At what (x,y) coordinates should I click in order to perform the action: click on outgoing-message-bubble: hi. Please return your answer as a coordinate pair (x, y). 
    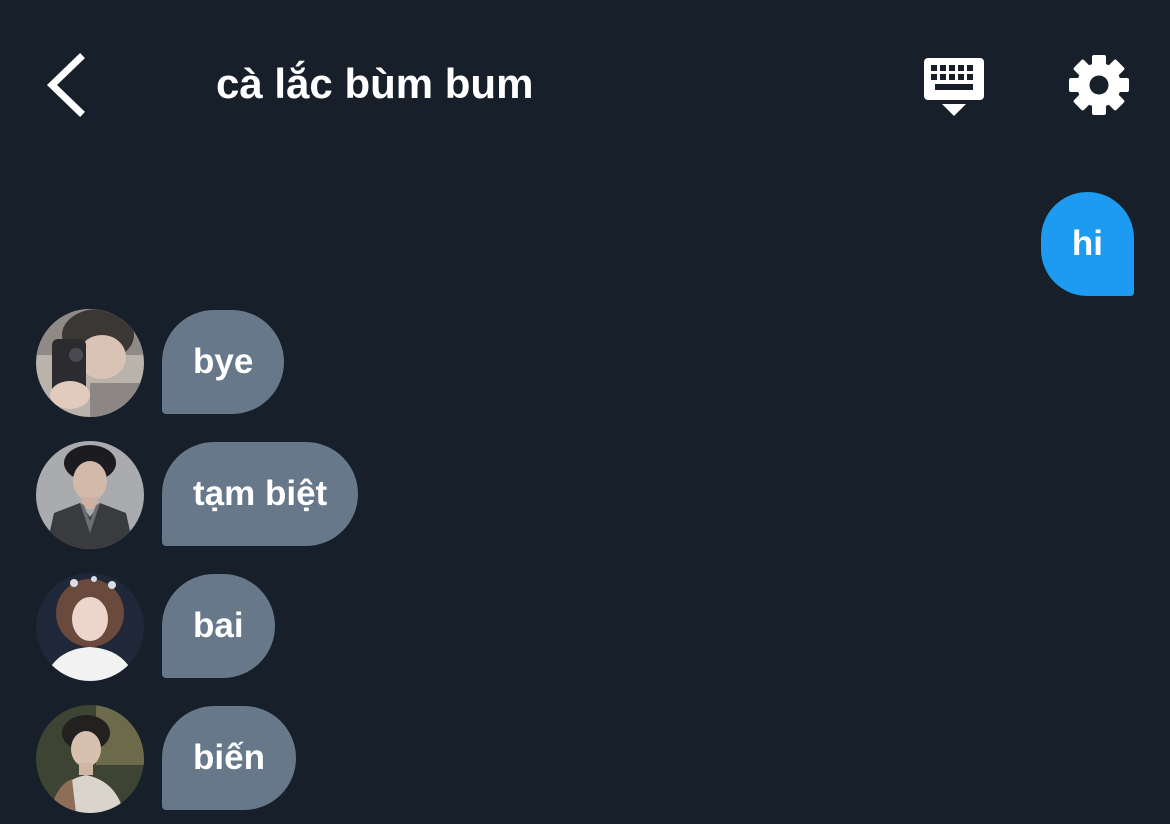
    Looking at the image, I should click on (1087, 244).